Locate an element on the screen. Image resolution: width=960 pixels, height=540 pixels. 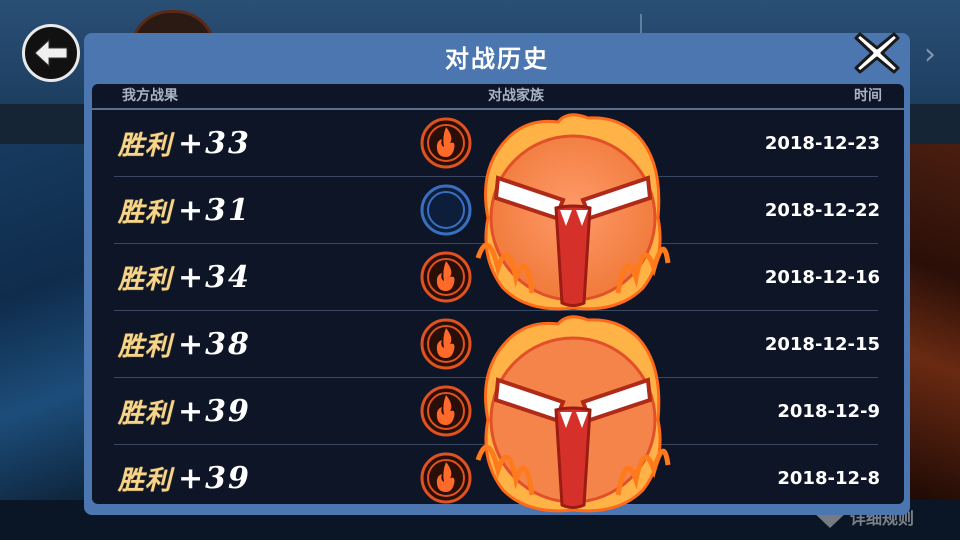
battle-result: 胜利 +31 is located at coordinates (184, 210).